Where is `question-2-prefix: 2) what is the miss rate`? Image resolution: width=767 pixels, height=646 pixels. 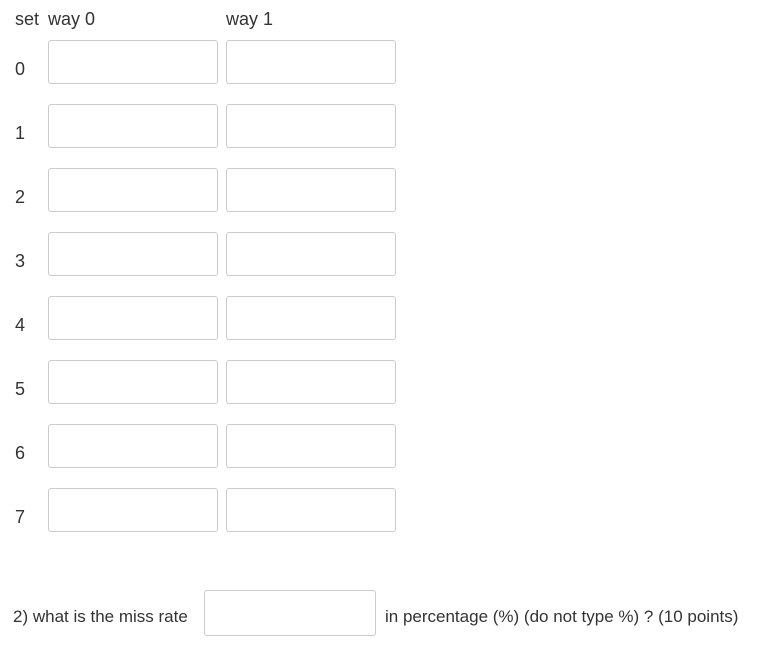
question-2-prefix: 2) what is the miss rate is located at coordinates (100, 616).